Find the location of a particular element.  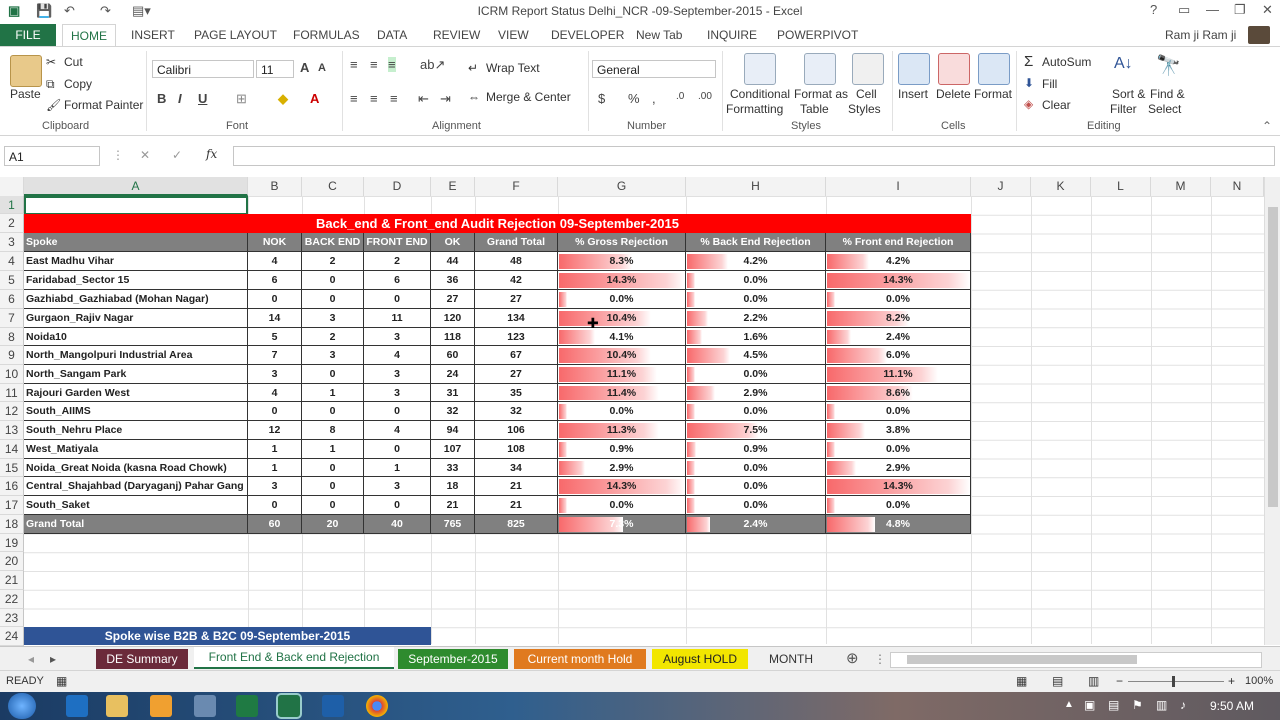

fill-color-icon: ◆ is located at coordinates (283, 99).